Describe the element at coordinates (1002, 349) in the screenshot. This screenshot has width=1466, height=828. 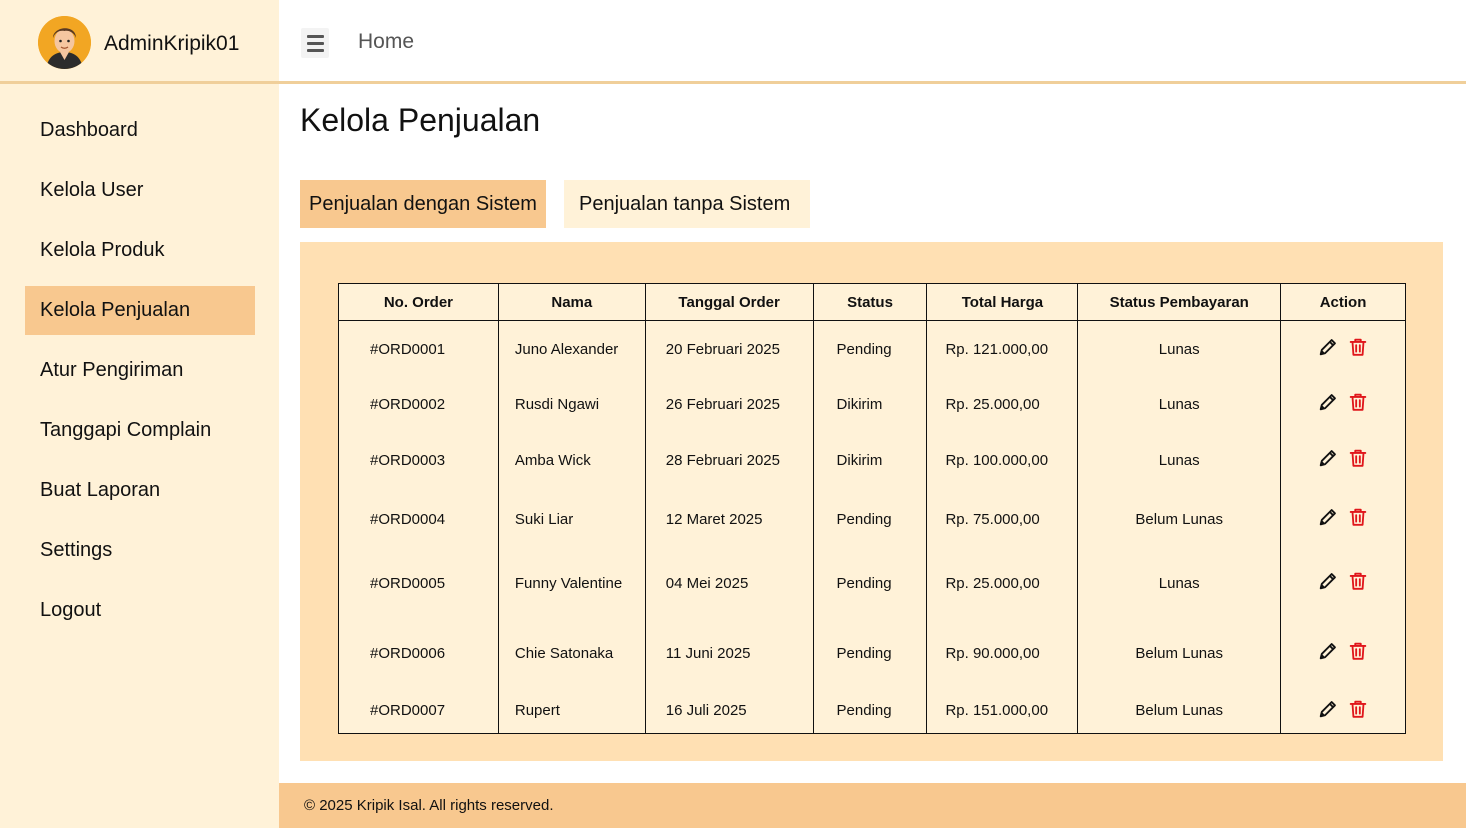
I see `cell-total-price: Rp. 121.000,00` at that location.